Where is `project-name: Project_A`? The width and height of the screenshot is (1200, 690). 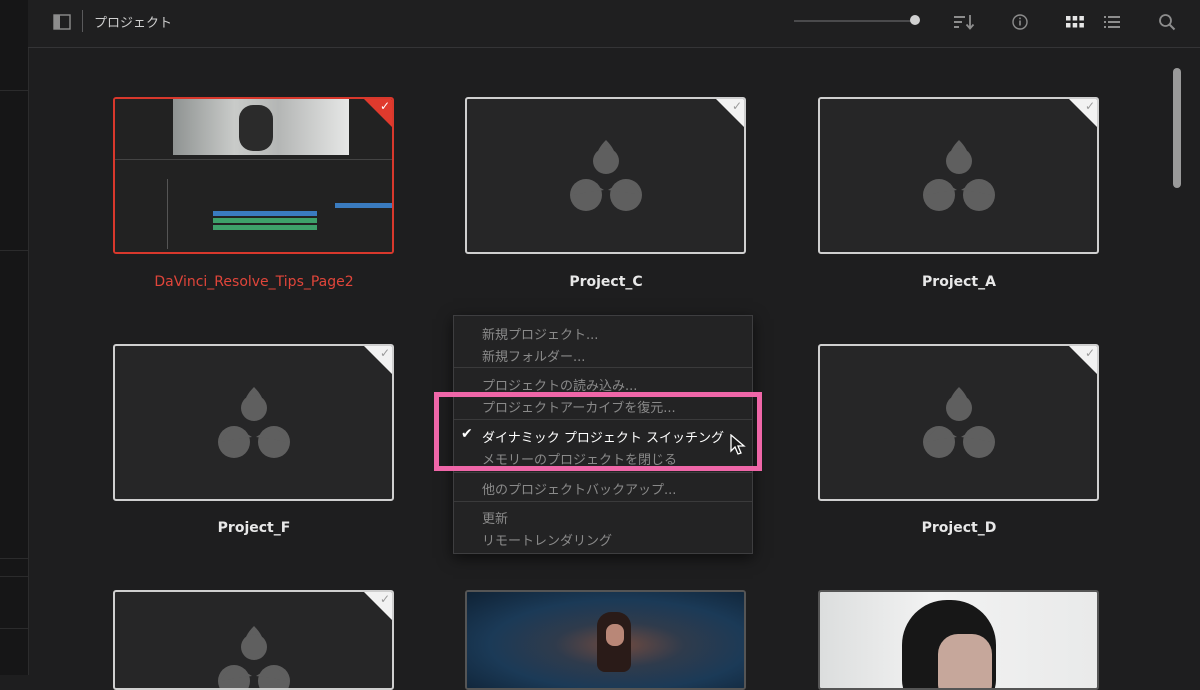
project-name: Project_A is located at coordinates (959, 282).